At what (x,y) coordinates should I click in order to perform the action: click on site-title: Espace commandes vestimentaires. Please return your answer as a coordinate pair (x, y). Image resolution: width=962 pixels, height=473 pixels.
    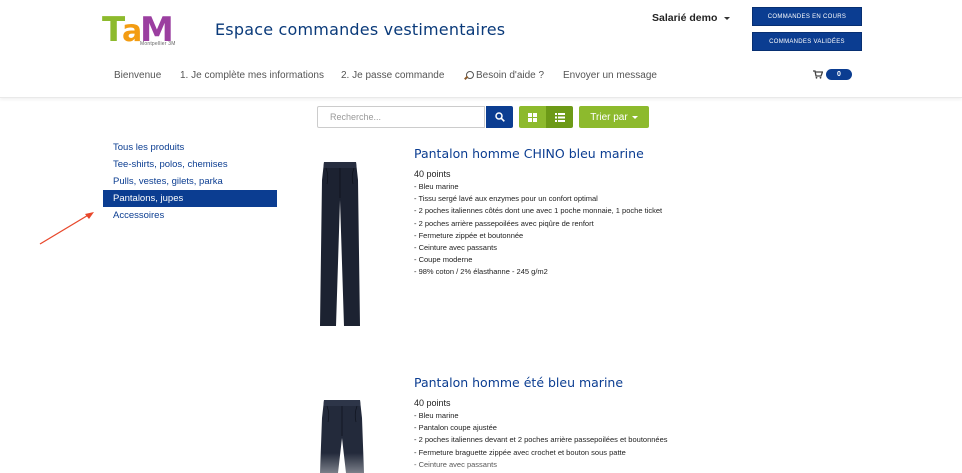
    Looking at the image, I should click on (360, 29).